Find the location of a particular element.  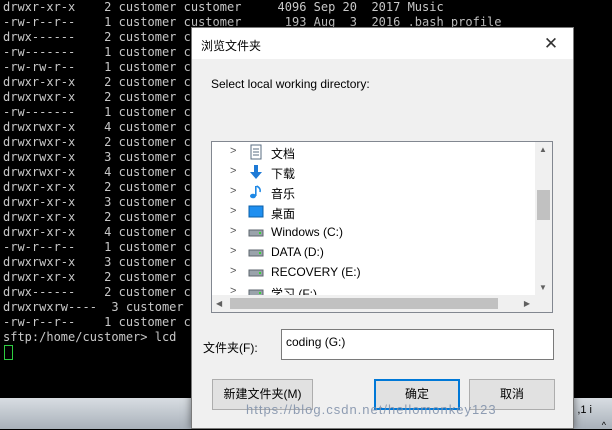

tree-item: > 下载 is located at coordinates (375, 172).